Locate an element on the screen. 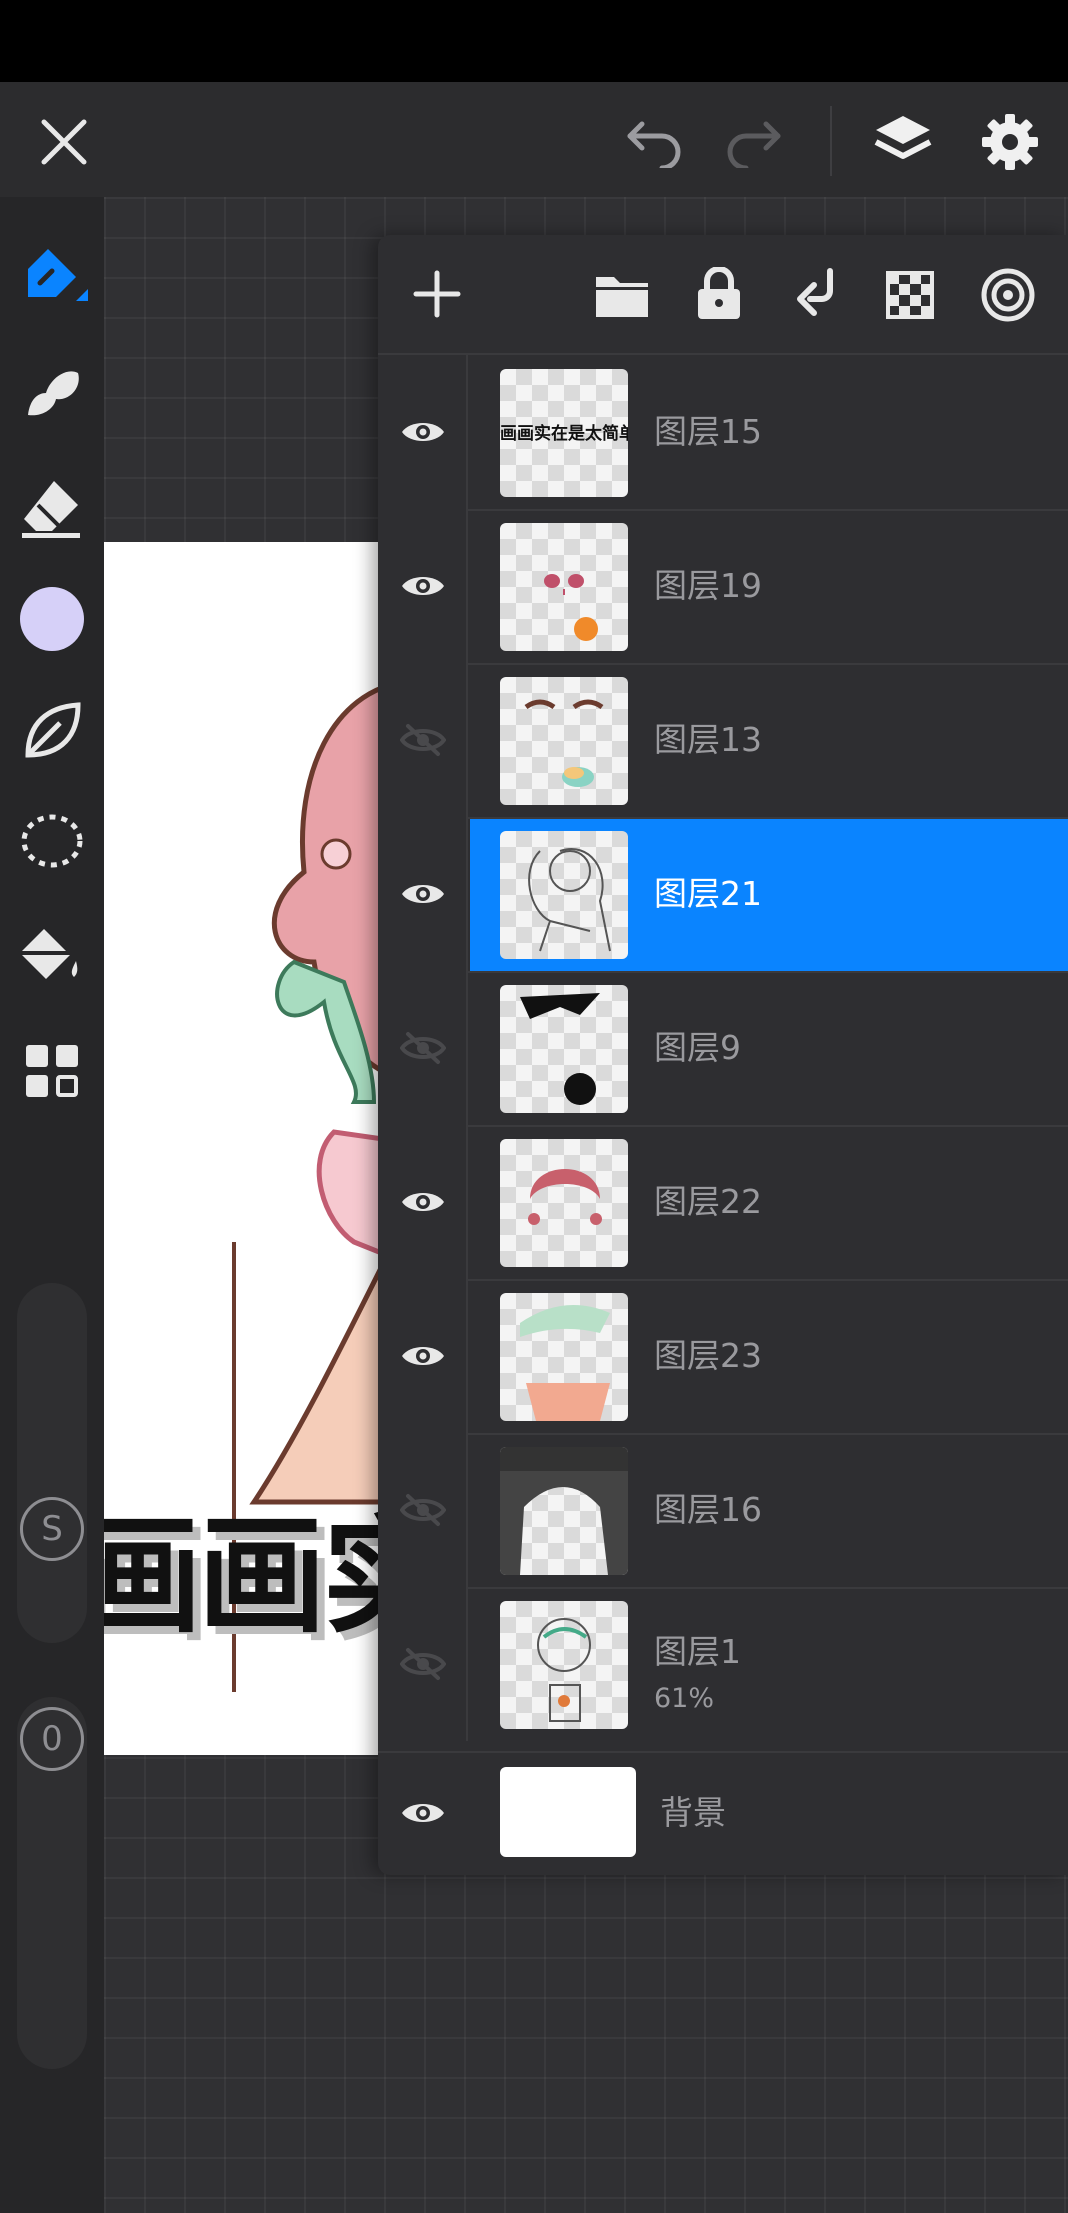 The image size is (1068, 2213). toolbar-divider is located at coordinates (831, 141).